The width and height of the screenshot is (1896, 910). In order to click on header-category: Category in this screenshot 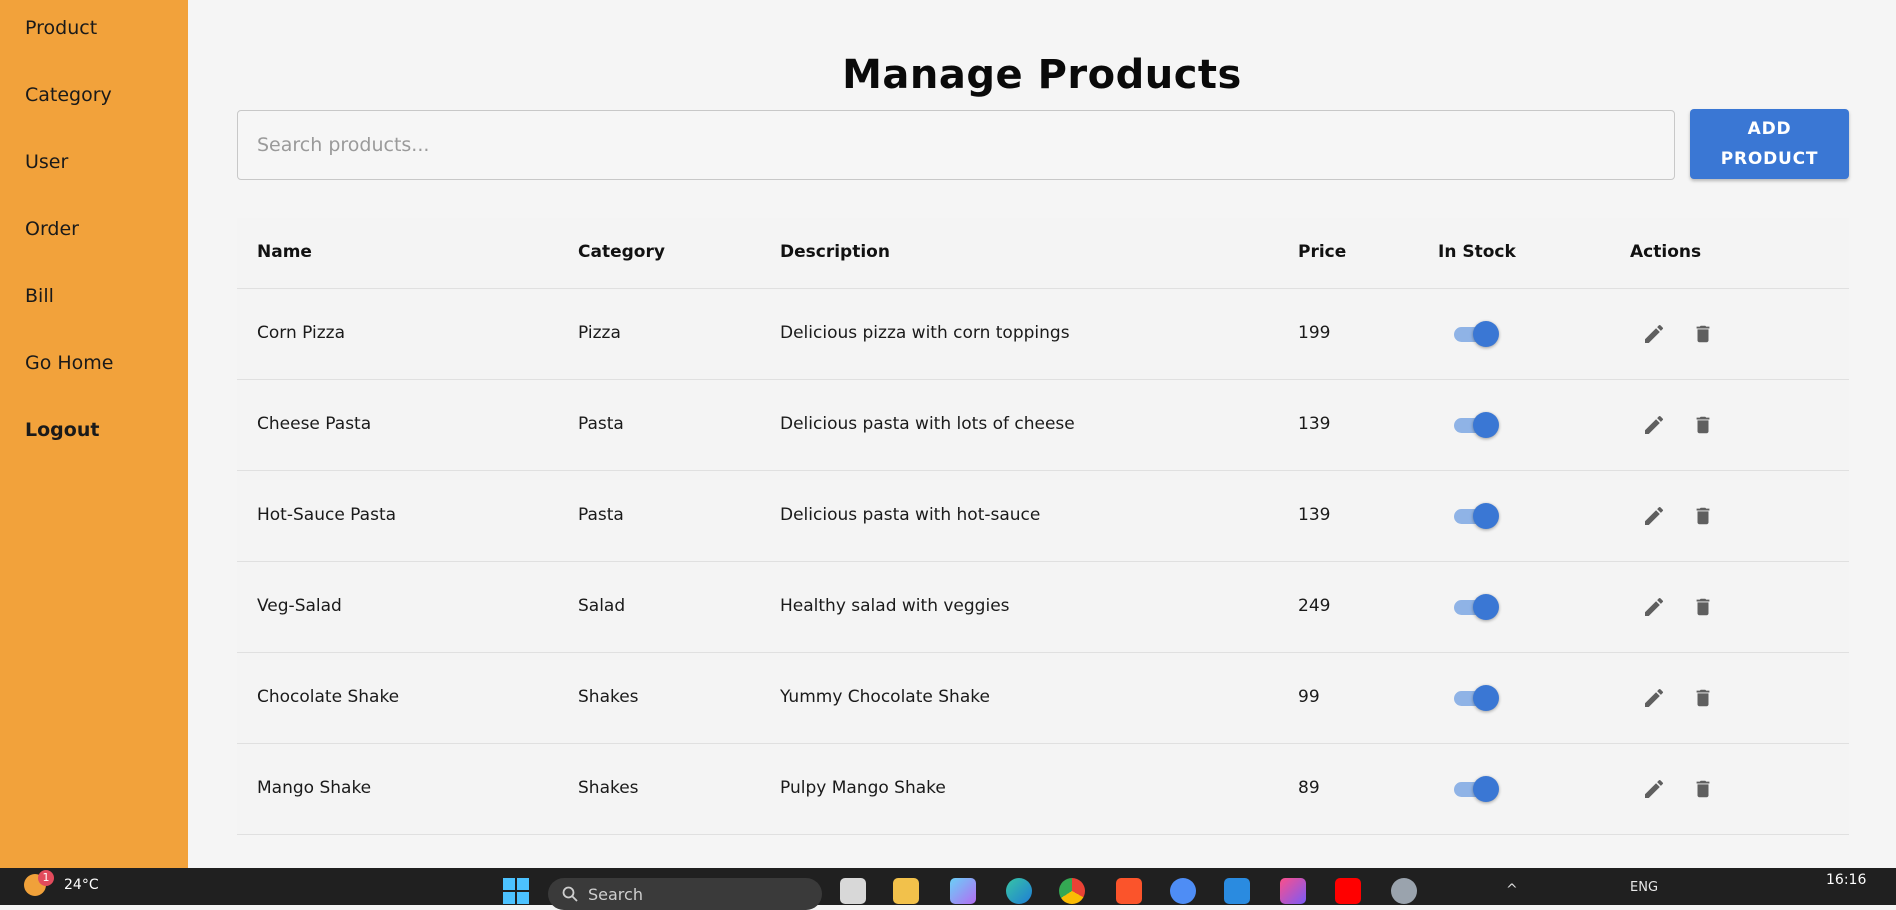, I will do `click(621, 252)`.